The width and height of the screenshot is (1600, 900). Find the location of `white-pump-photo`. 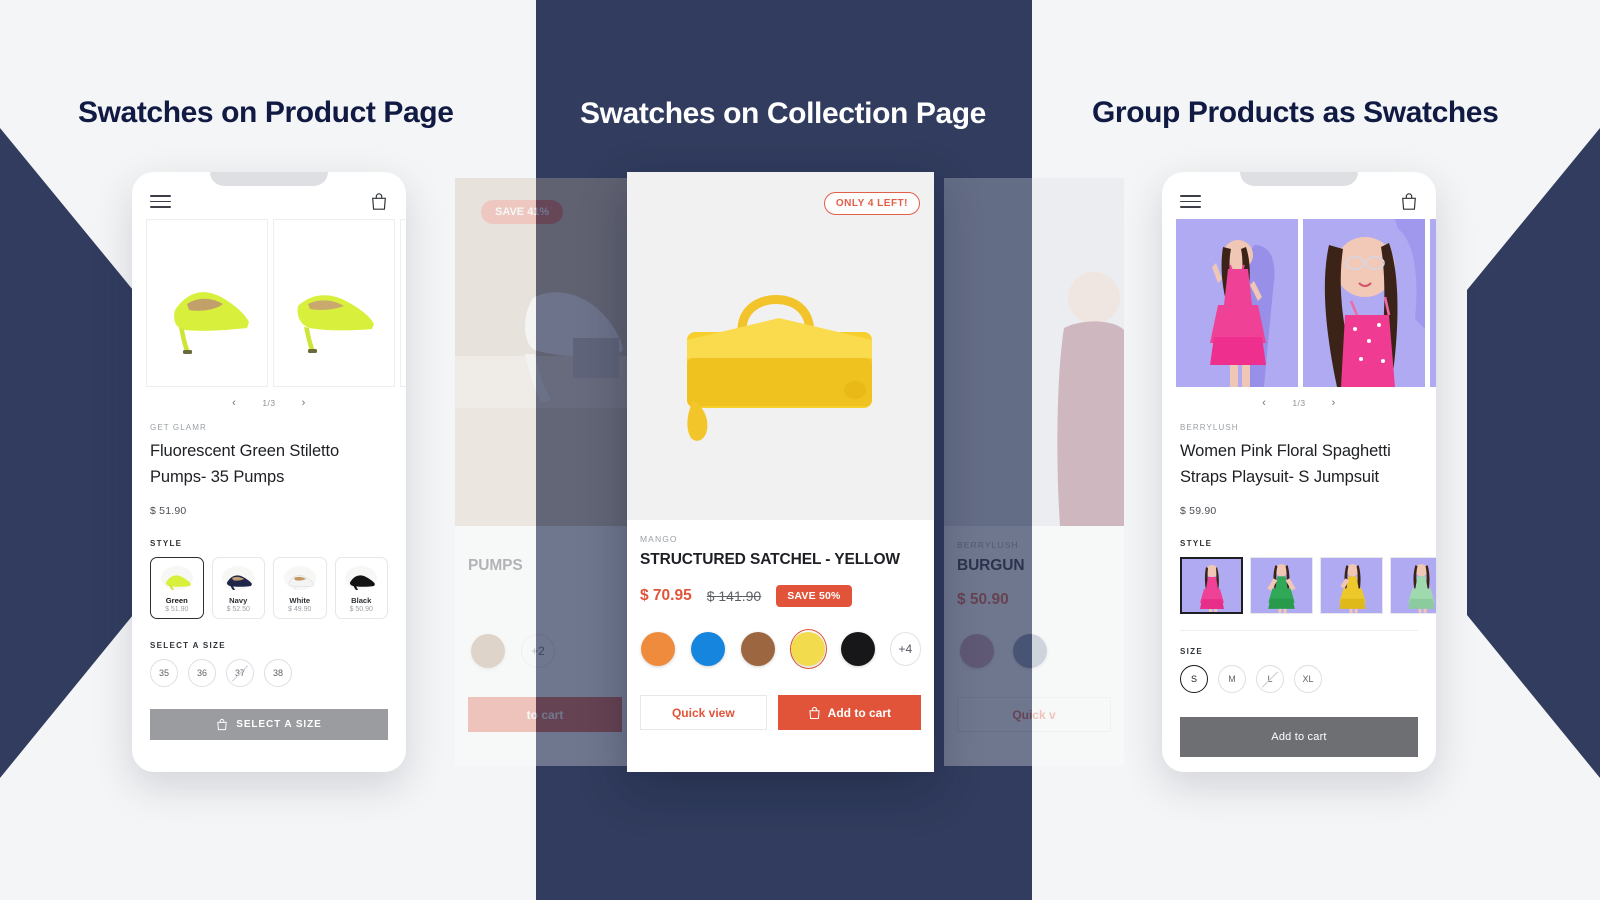

white-pump-photo is located at coordinates (545, 352).